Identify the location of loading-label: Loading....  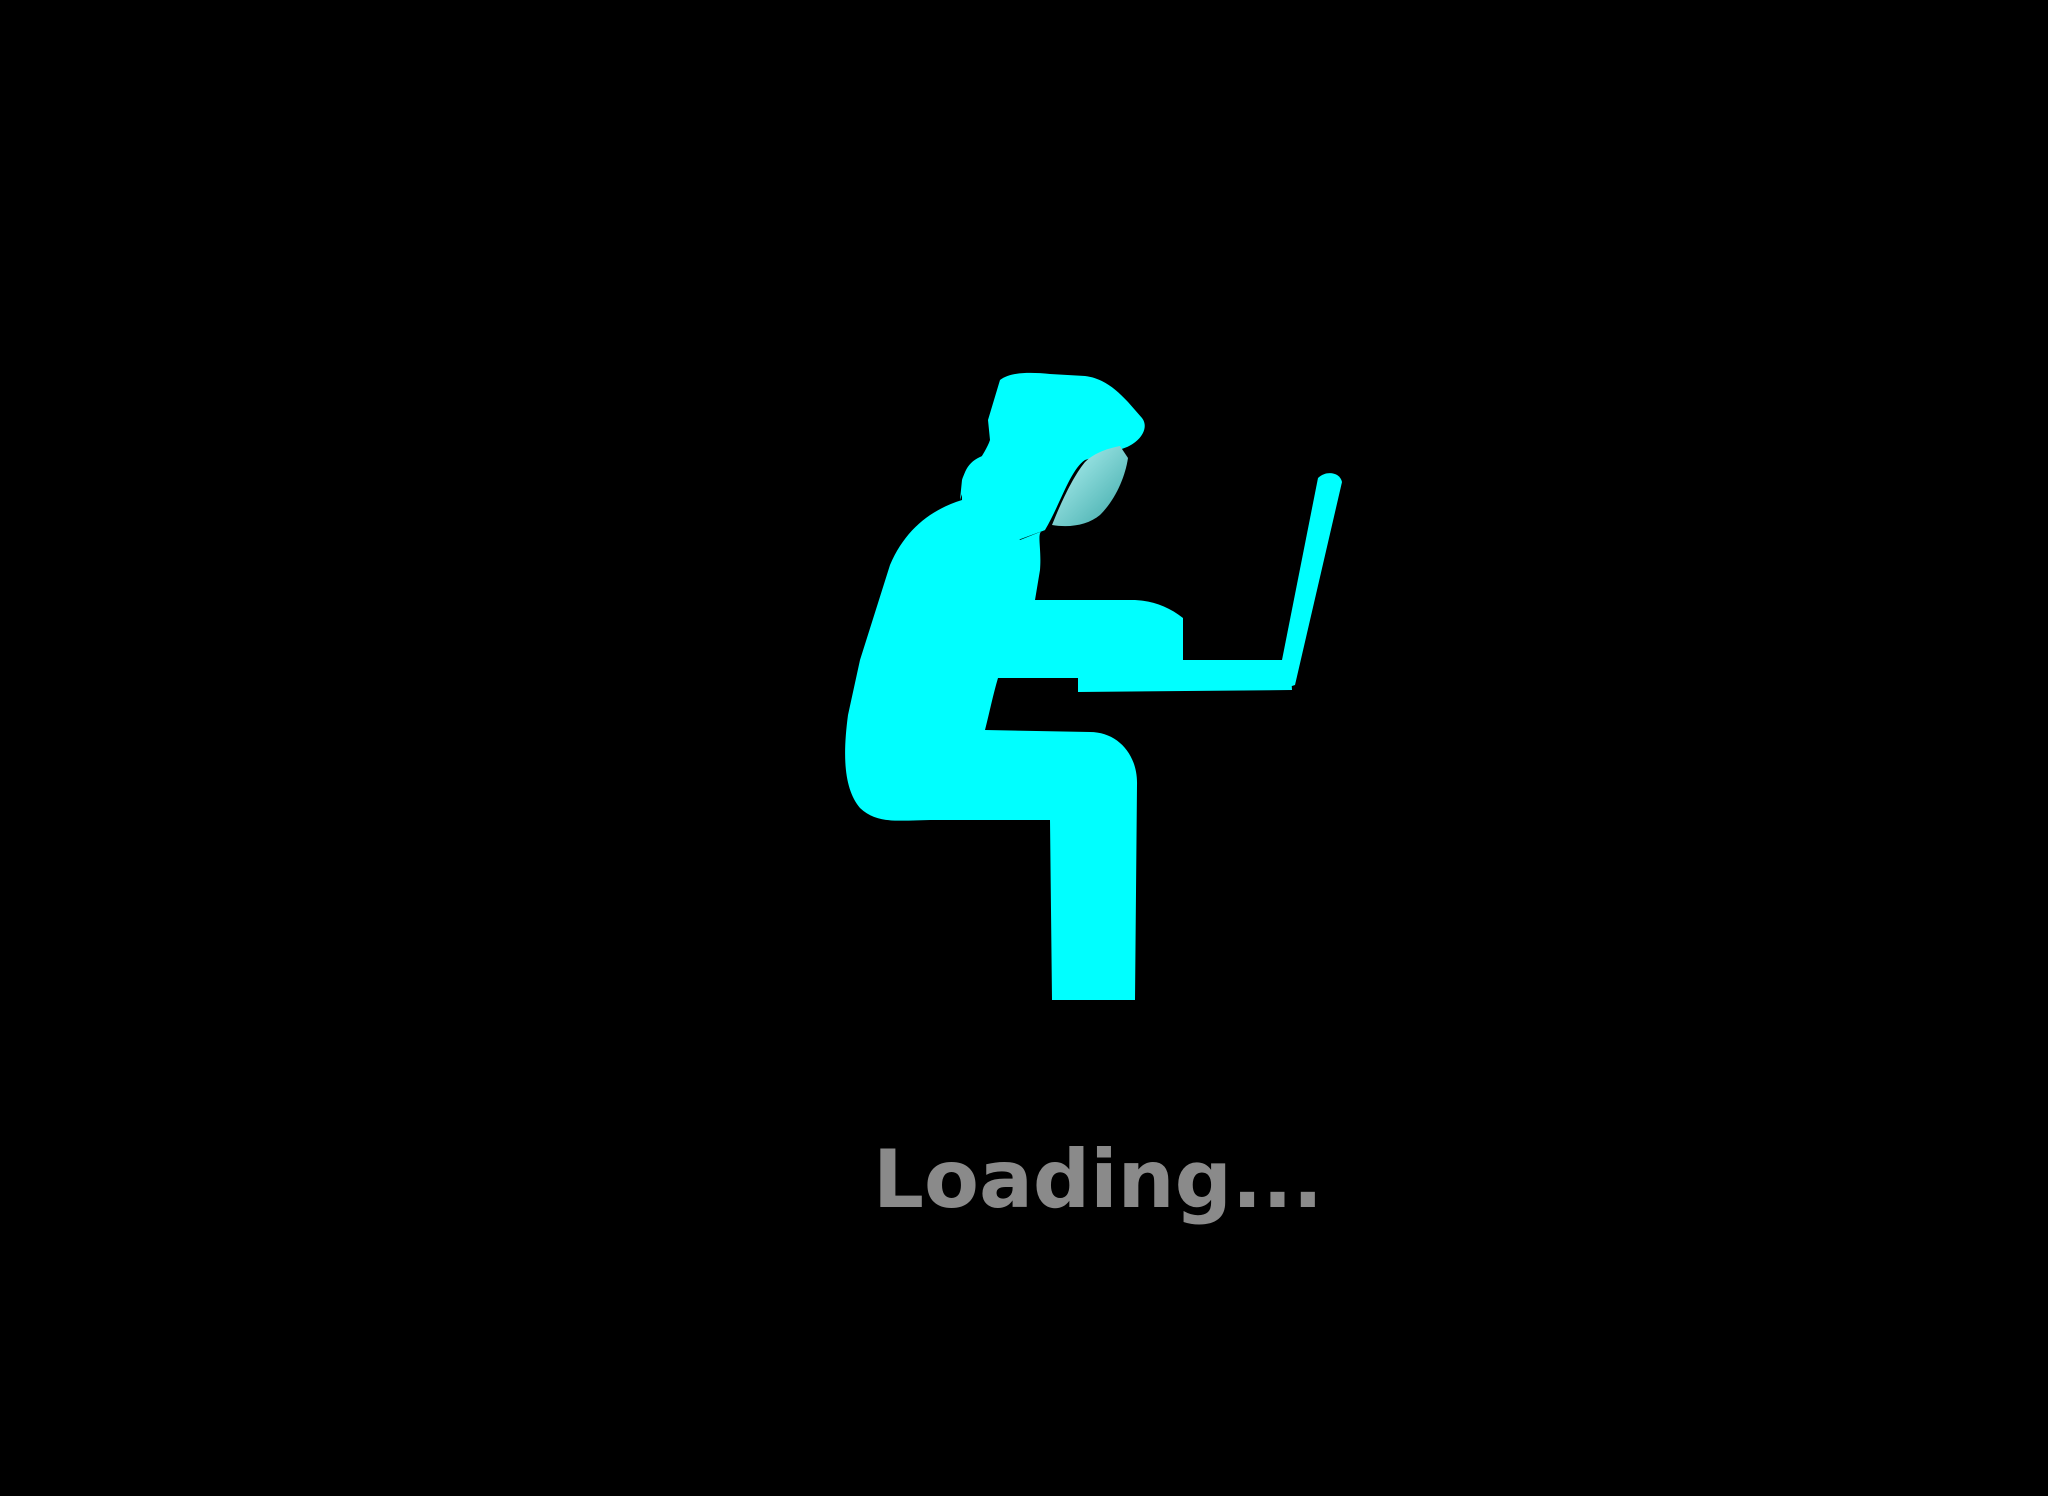
(1098, 1179).